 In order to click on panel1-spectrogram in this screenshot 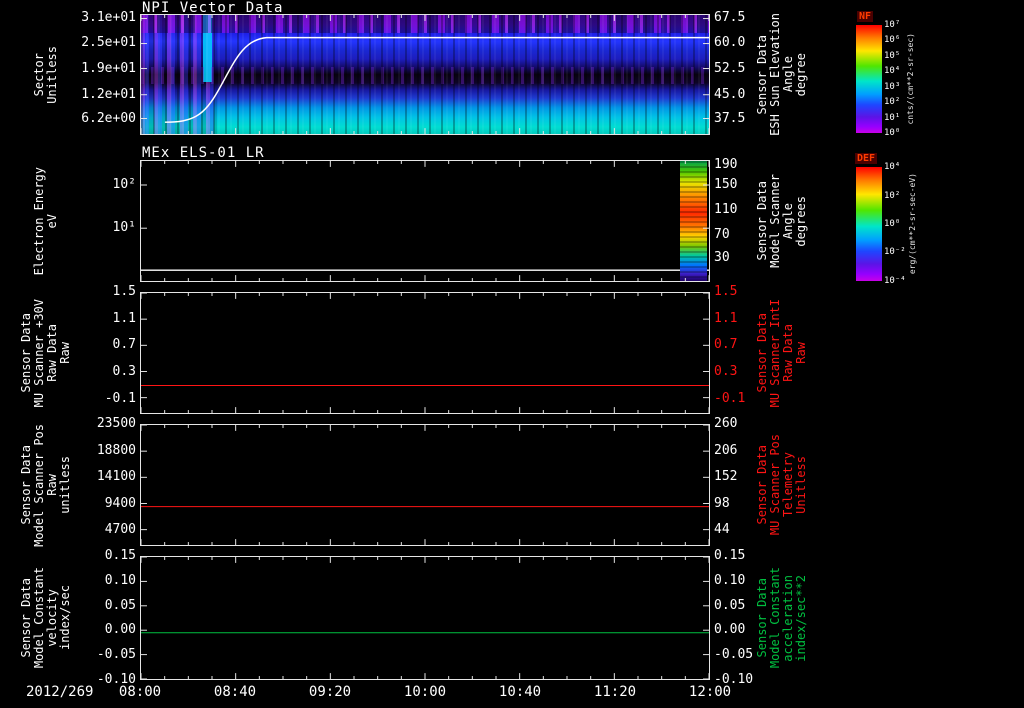, I will do `click(425, 74)`.